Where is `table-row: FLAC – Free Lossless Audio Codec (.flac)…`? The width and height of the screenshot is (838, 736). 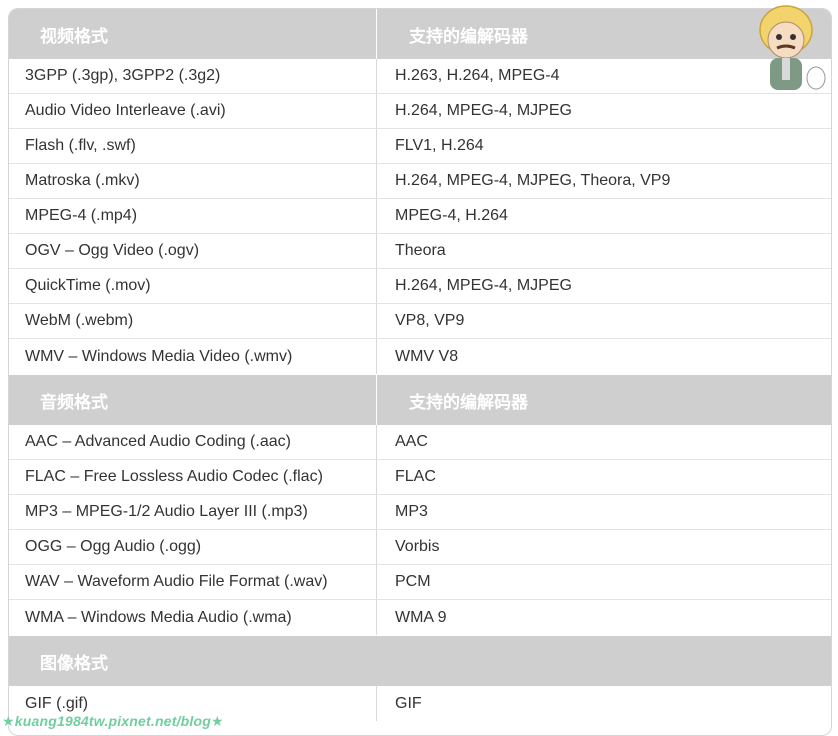 table-row: FLAC – Free Lossless Audio Codec (.flac)… is located at coordinates (420, 477).